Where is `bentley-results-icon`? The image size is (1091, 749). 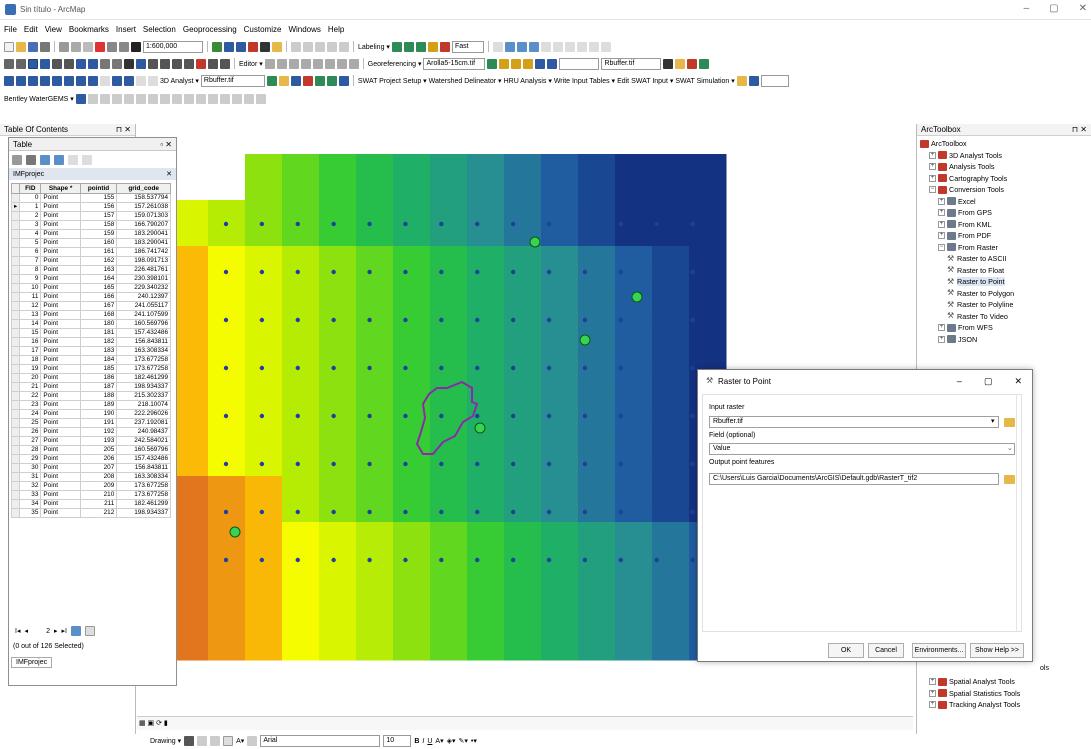
bentley-results-icon is located at coordinates (224, 98).